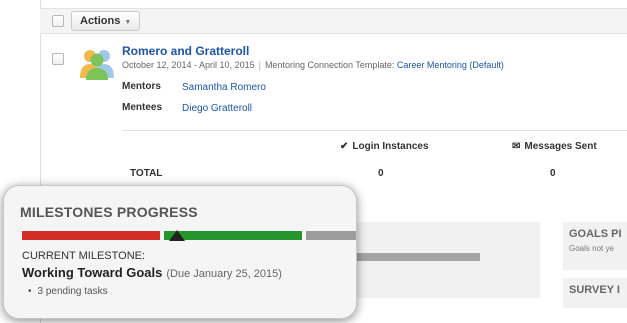  What do you see at coordinates (560, 146) in the screenshot?
I see `messages-sent-label: Messages Sent` at bounding box center [560, 146].